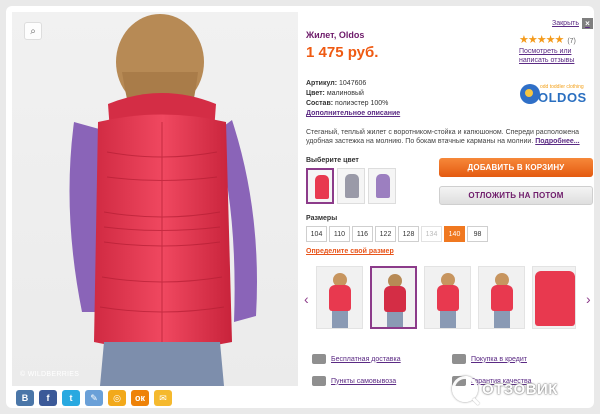  I want to click on color-section-label: Выберите цвет, so click(332, 160).